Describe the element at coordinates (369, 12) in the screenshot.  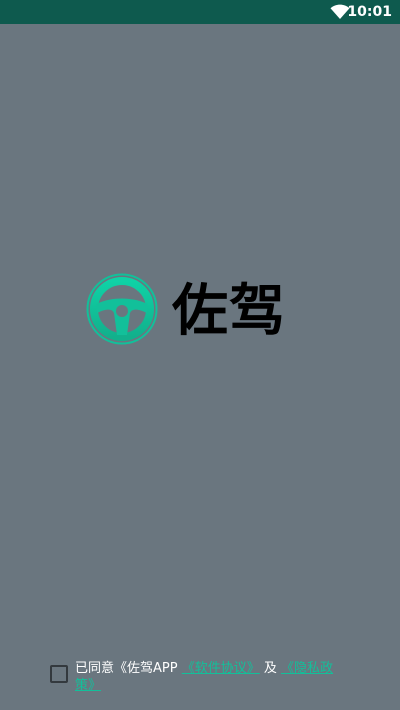
I see `status-time: 10:01` at that location.